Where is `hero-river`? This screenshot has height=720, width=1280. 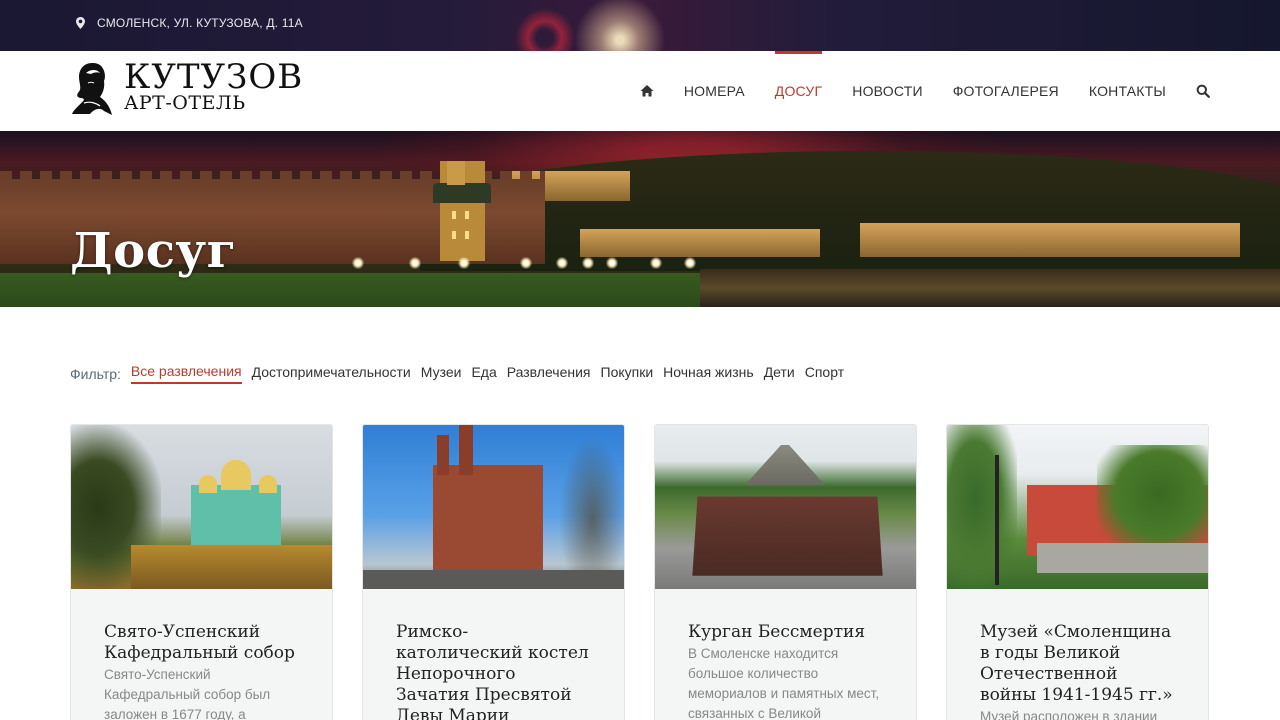
hero-river is located at coordinates (990, 288).